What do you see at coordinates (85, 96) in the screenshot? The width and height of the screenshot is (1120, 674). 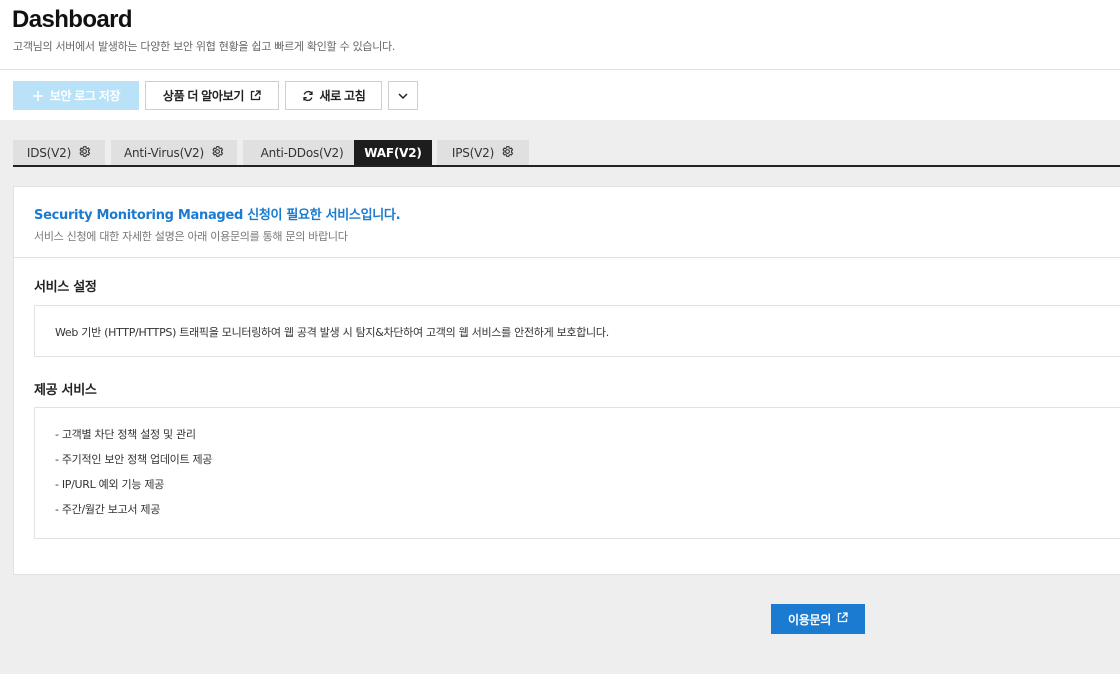 I see `save-button-label: 보안 로그 저장` at bounding box center [85, 96].